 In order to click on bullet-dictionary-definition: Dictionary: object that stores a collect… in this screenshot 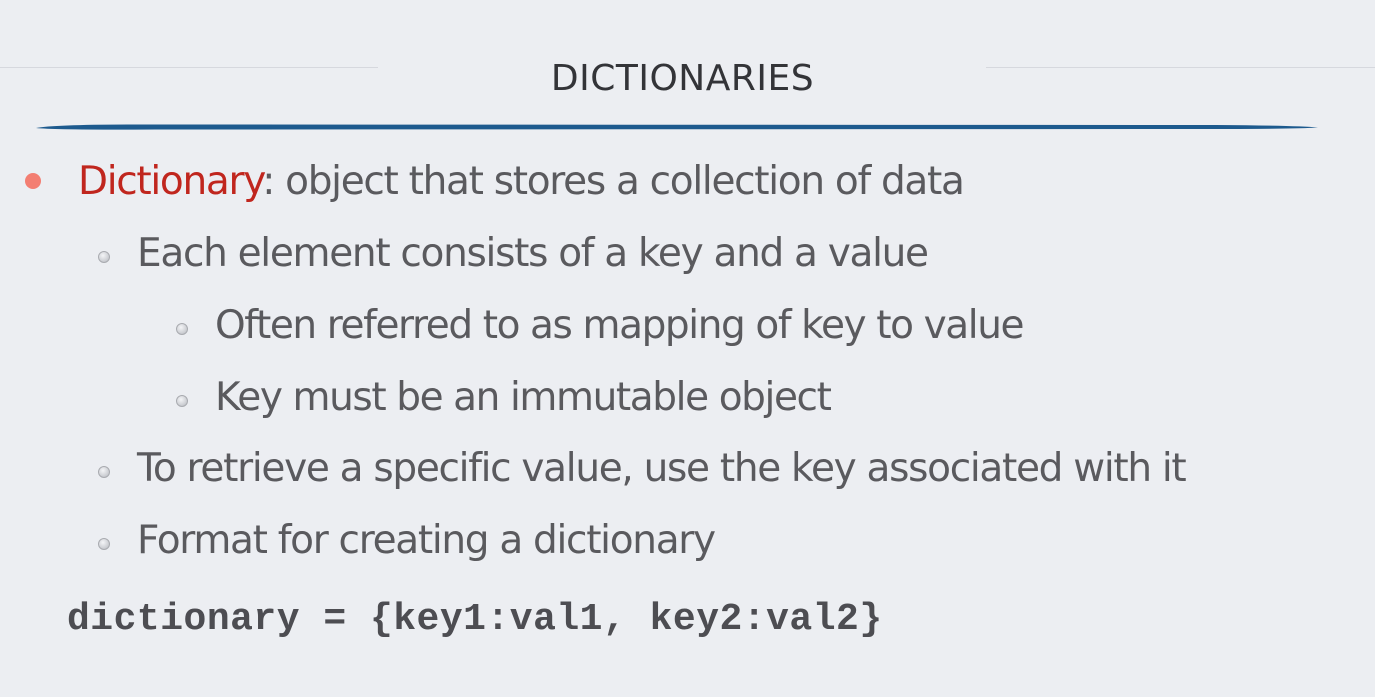, I will do `click(521, 182)`.